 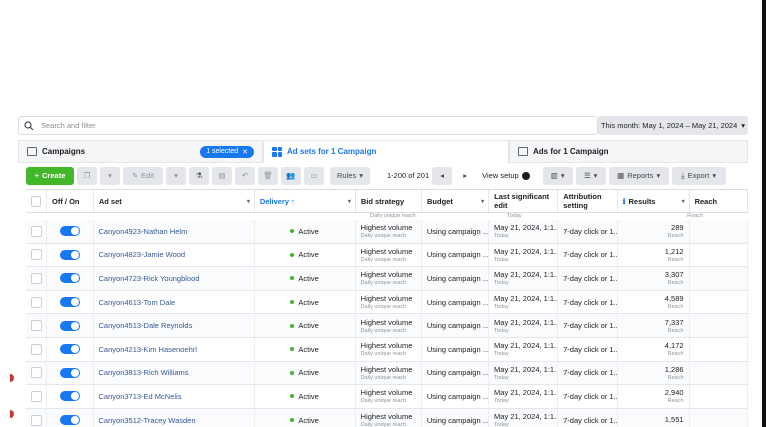 I want to click on columns-button: ▥ ▾, so click(x=557, y=175).